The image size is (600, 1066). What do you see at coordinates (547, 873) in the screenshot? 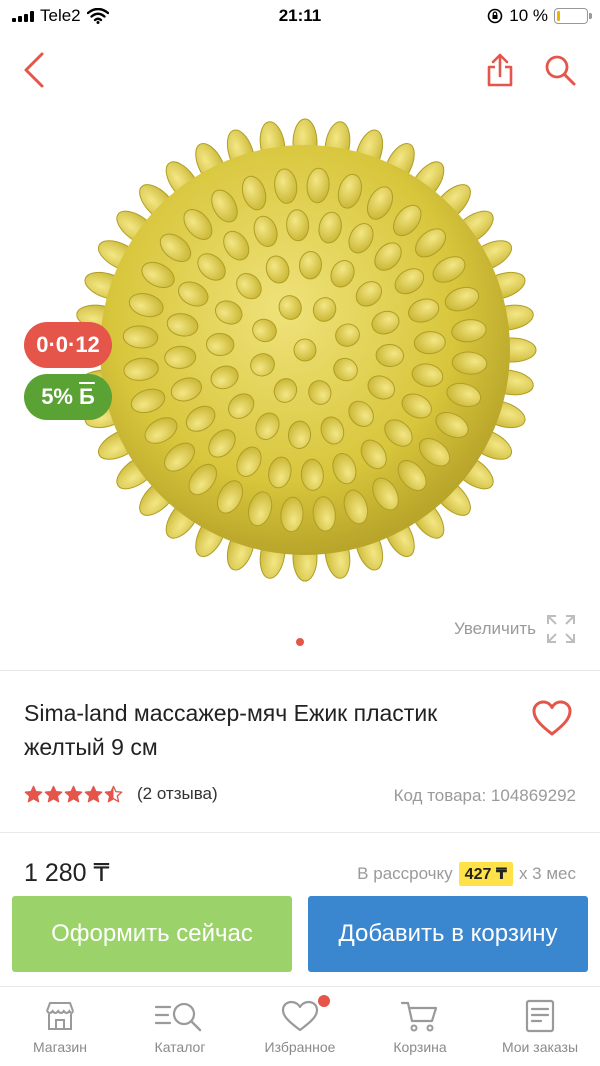
I see `installment-suffix: х 3 мес` at bounding box center [547, 873].